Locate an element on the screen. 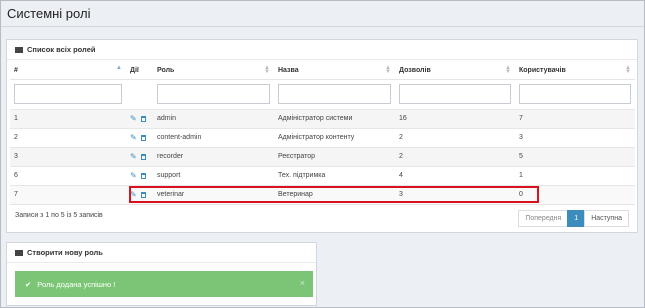 The image size is (645, 308). sort-asc-icon: ▲ is located at coordinates (119, 68).